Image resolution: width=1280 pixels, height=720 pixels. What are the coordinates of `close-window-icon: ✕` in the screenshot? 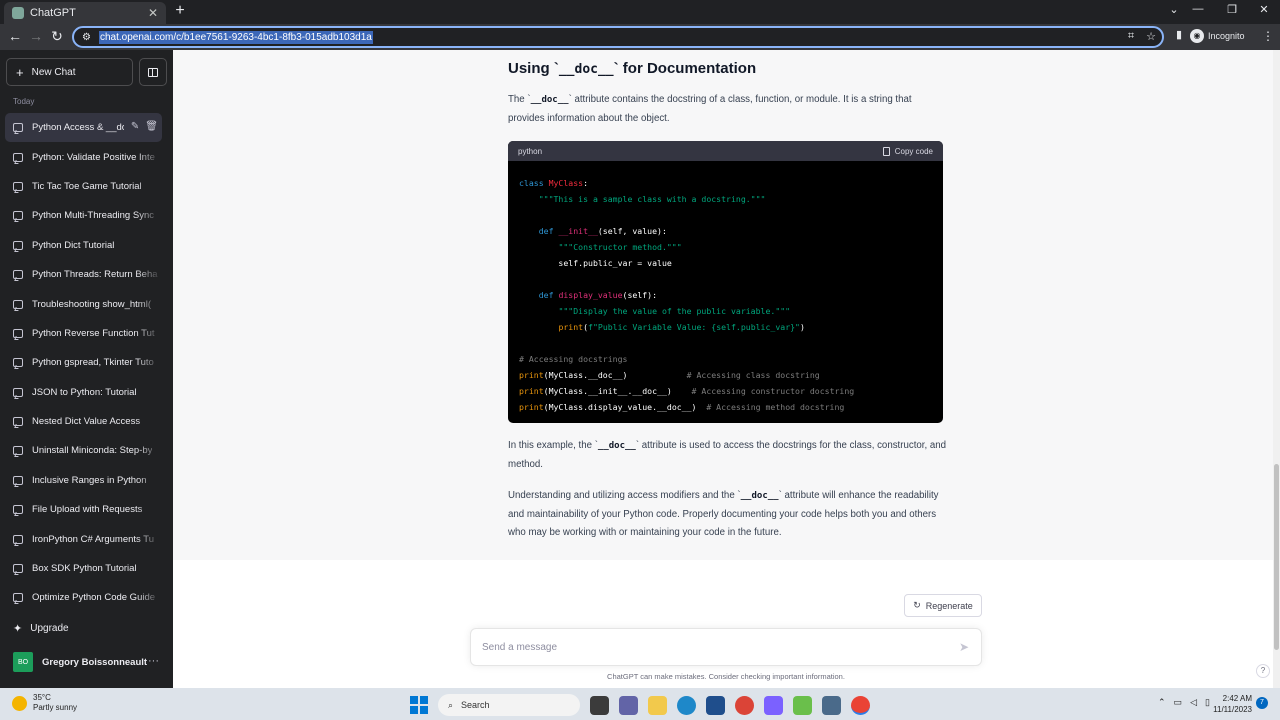 It's located at (1264, 9).